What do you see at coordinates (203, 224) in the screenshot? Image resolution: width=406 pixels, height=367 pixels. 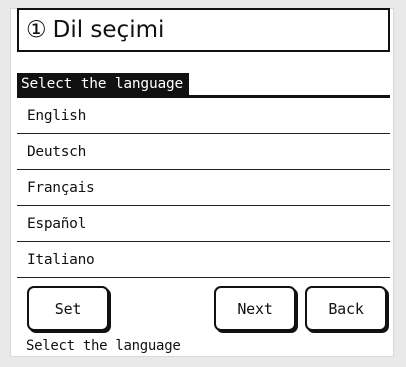 I see `language-item-espanol: Español` at bounding box center [203, 224].